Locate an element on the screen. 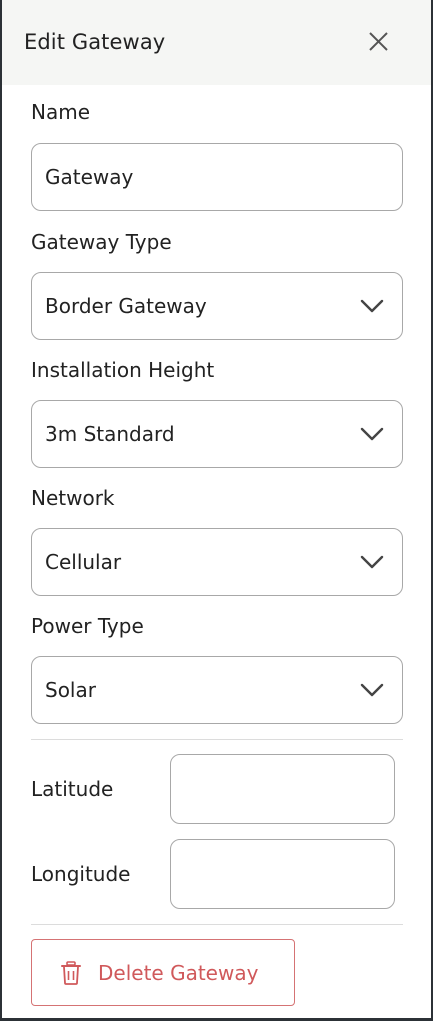 The width and height of the screenshot is (433, 1021). latitude-input is located at coordinates (282, 789).